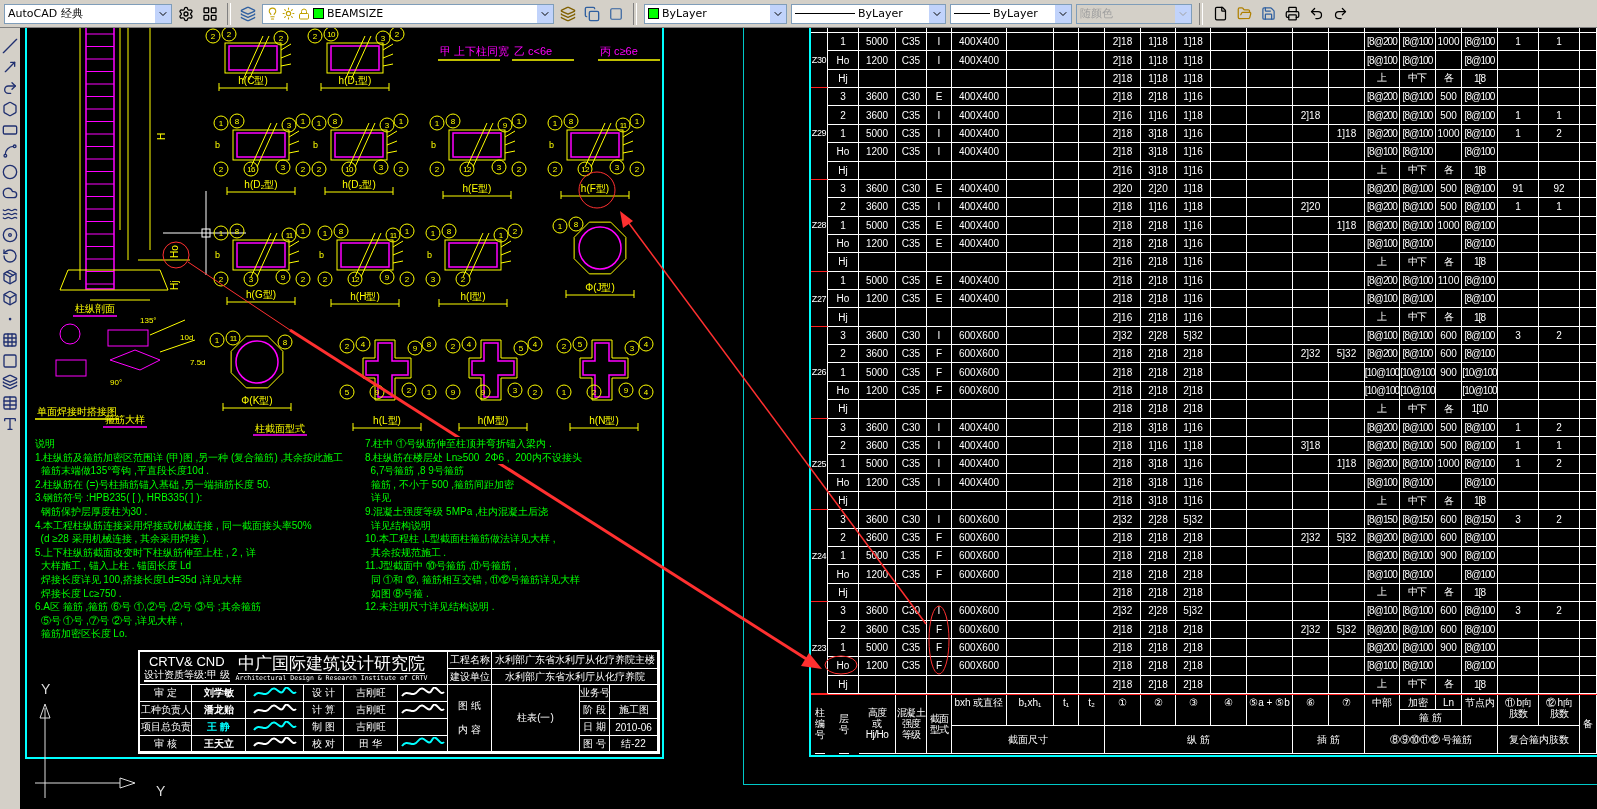  What do you see at coordinates (623, 125) in the screenshot?
I see `callout-bubble: 11` at bounding box center [623, 125].